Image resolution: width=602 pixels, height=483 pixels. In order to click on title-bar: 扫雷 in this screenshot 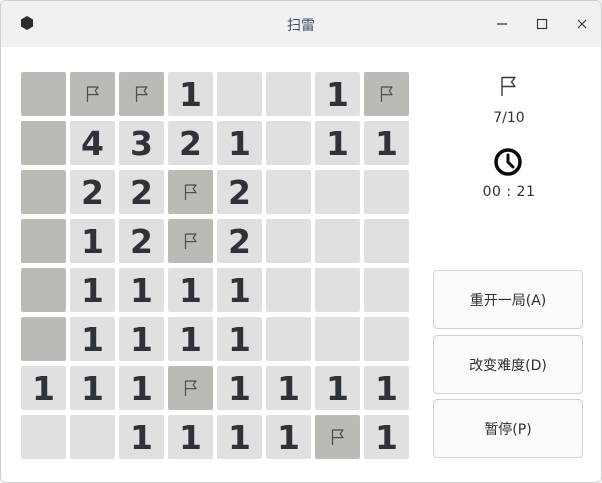, I will do `click(301, 24)`.